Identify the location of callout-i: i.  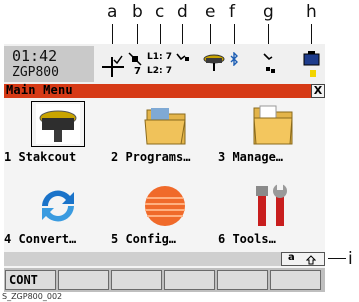
(350, 259).